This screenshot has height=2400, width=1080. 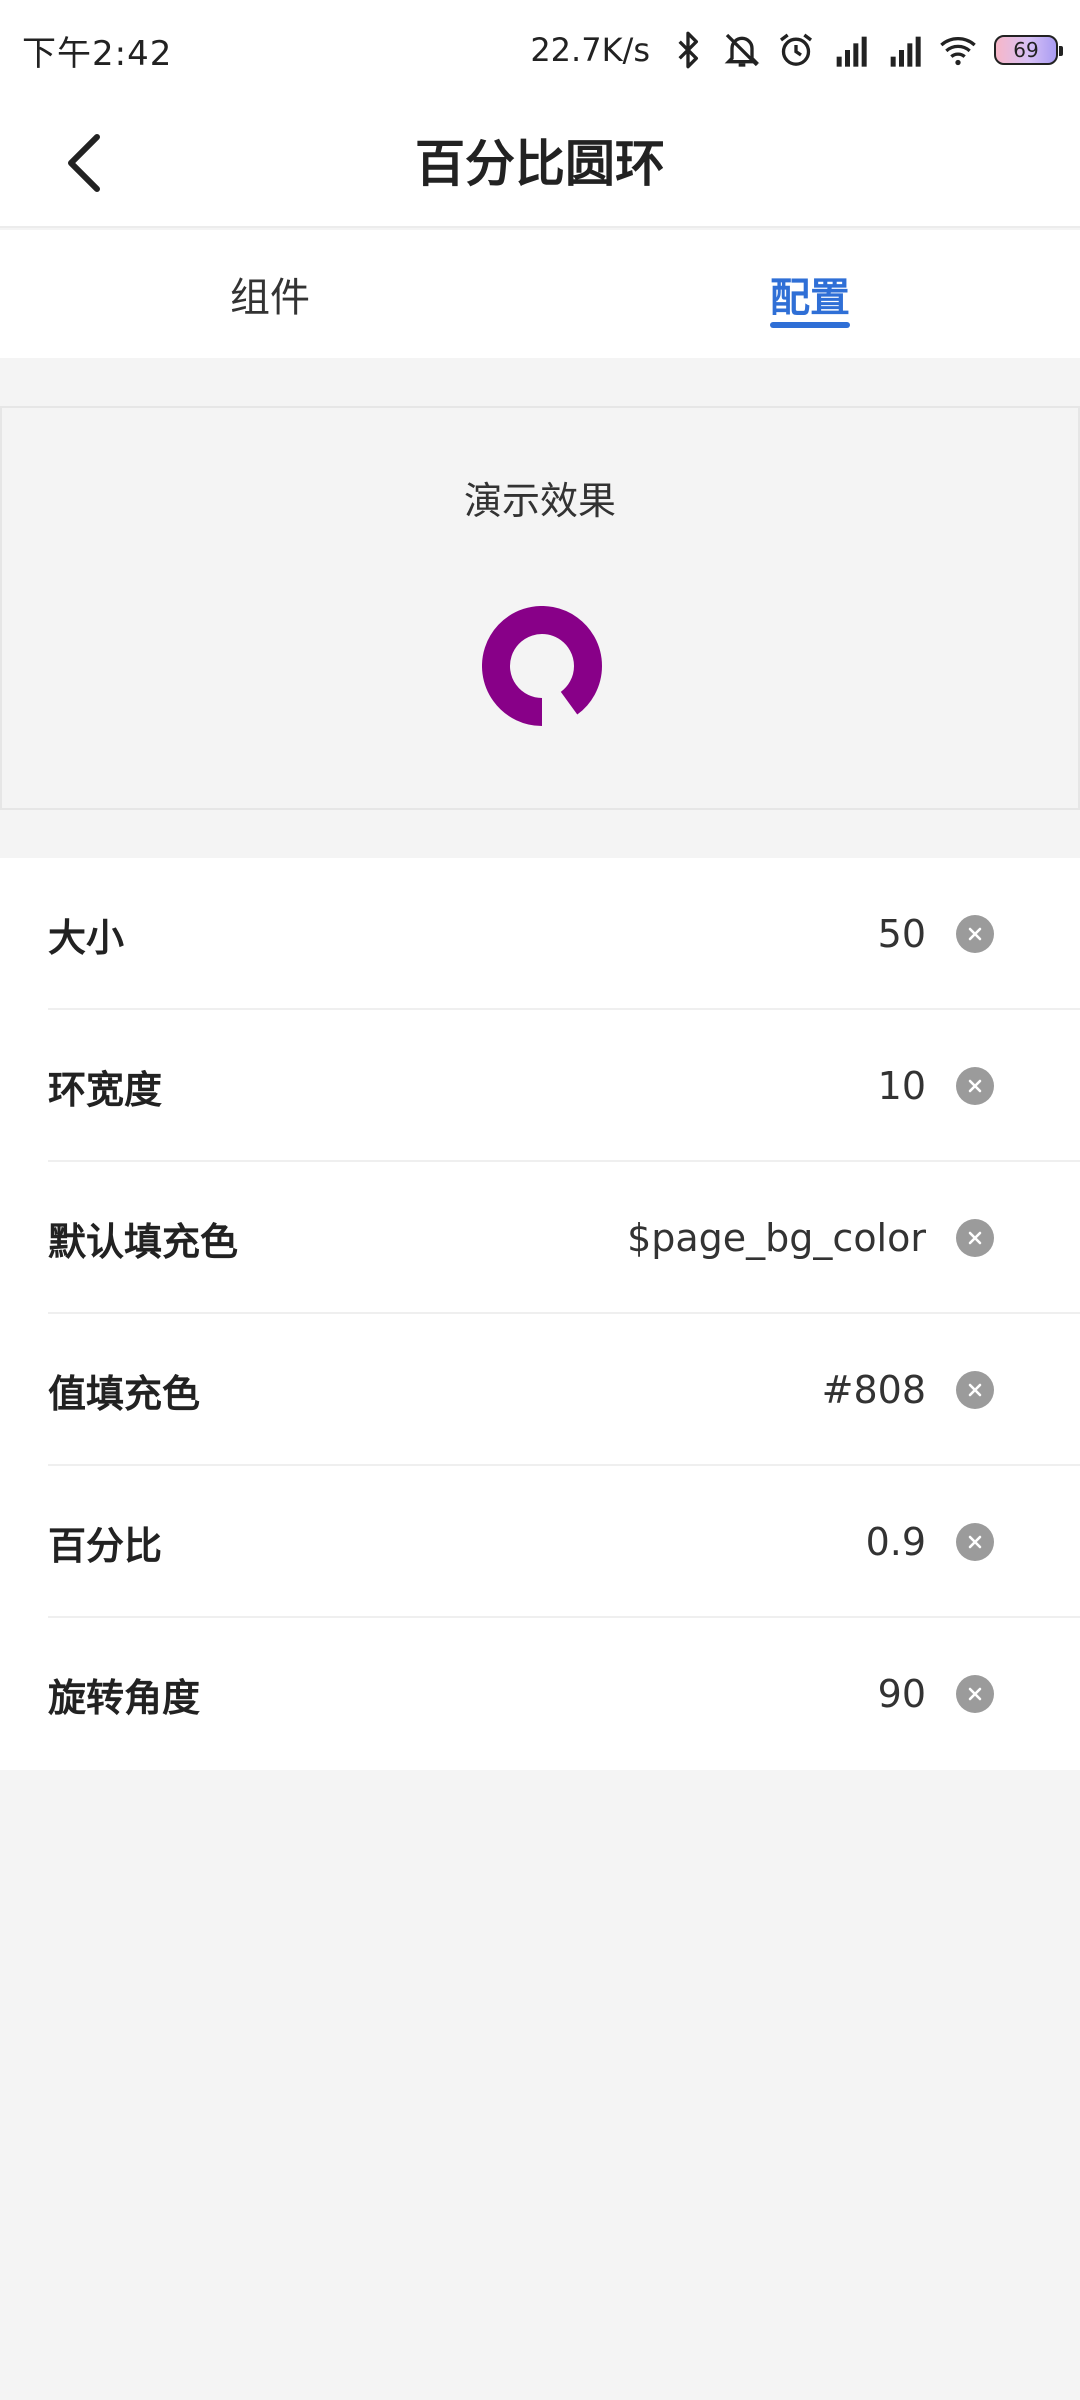 What do you see at coordinates (124, 1697) in the screenshot?
I see `config-label: 旋转角度` at bounding box center [124, 1697].